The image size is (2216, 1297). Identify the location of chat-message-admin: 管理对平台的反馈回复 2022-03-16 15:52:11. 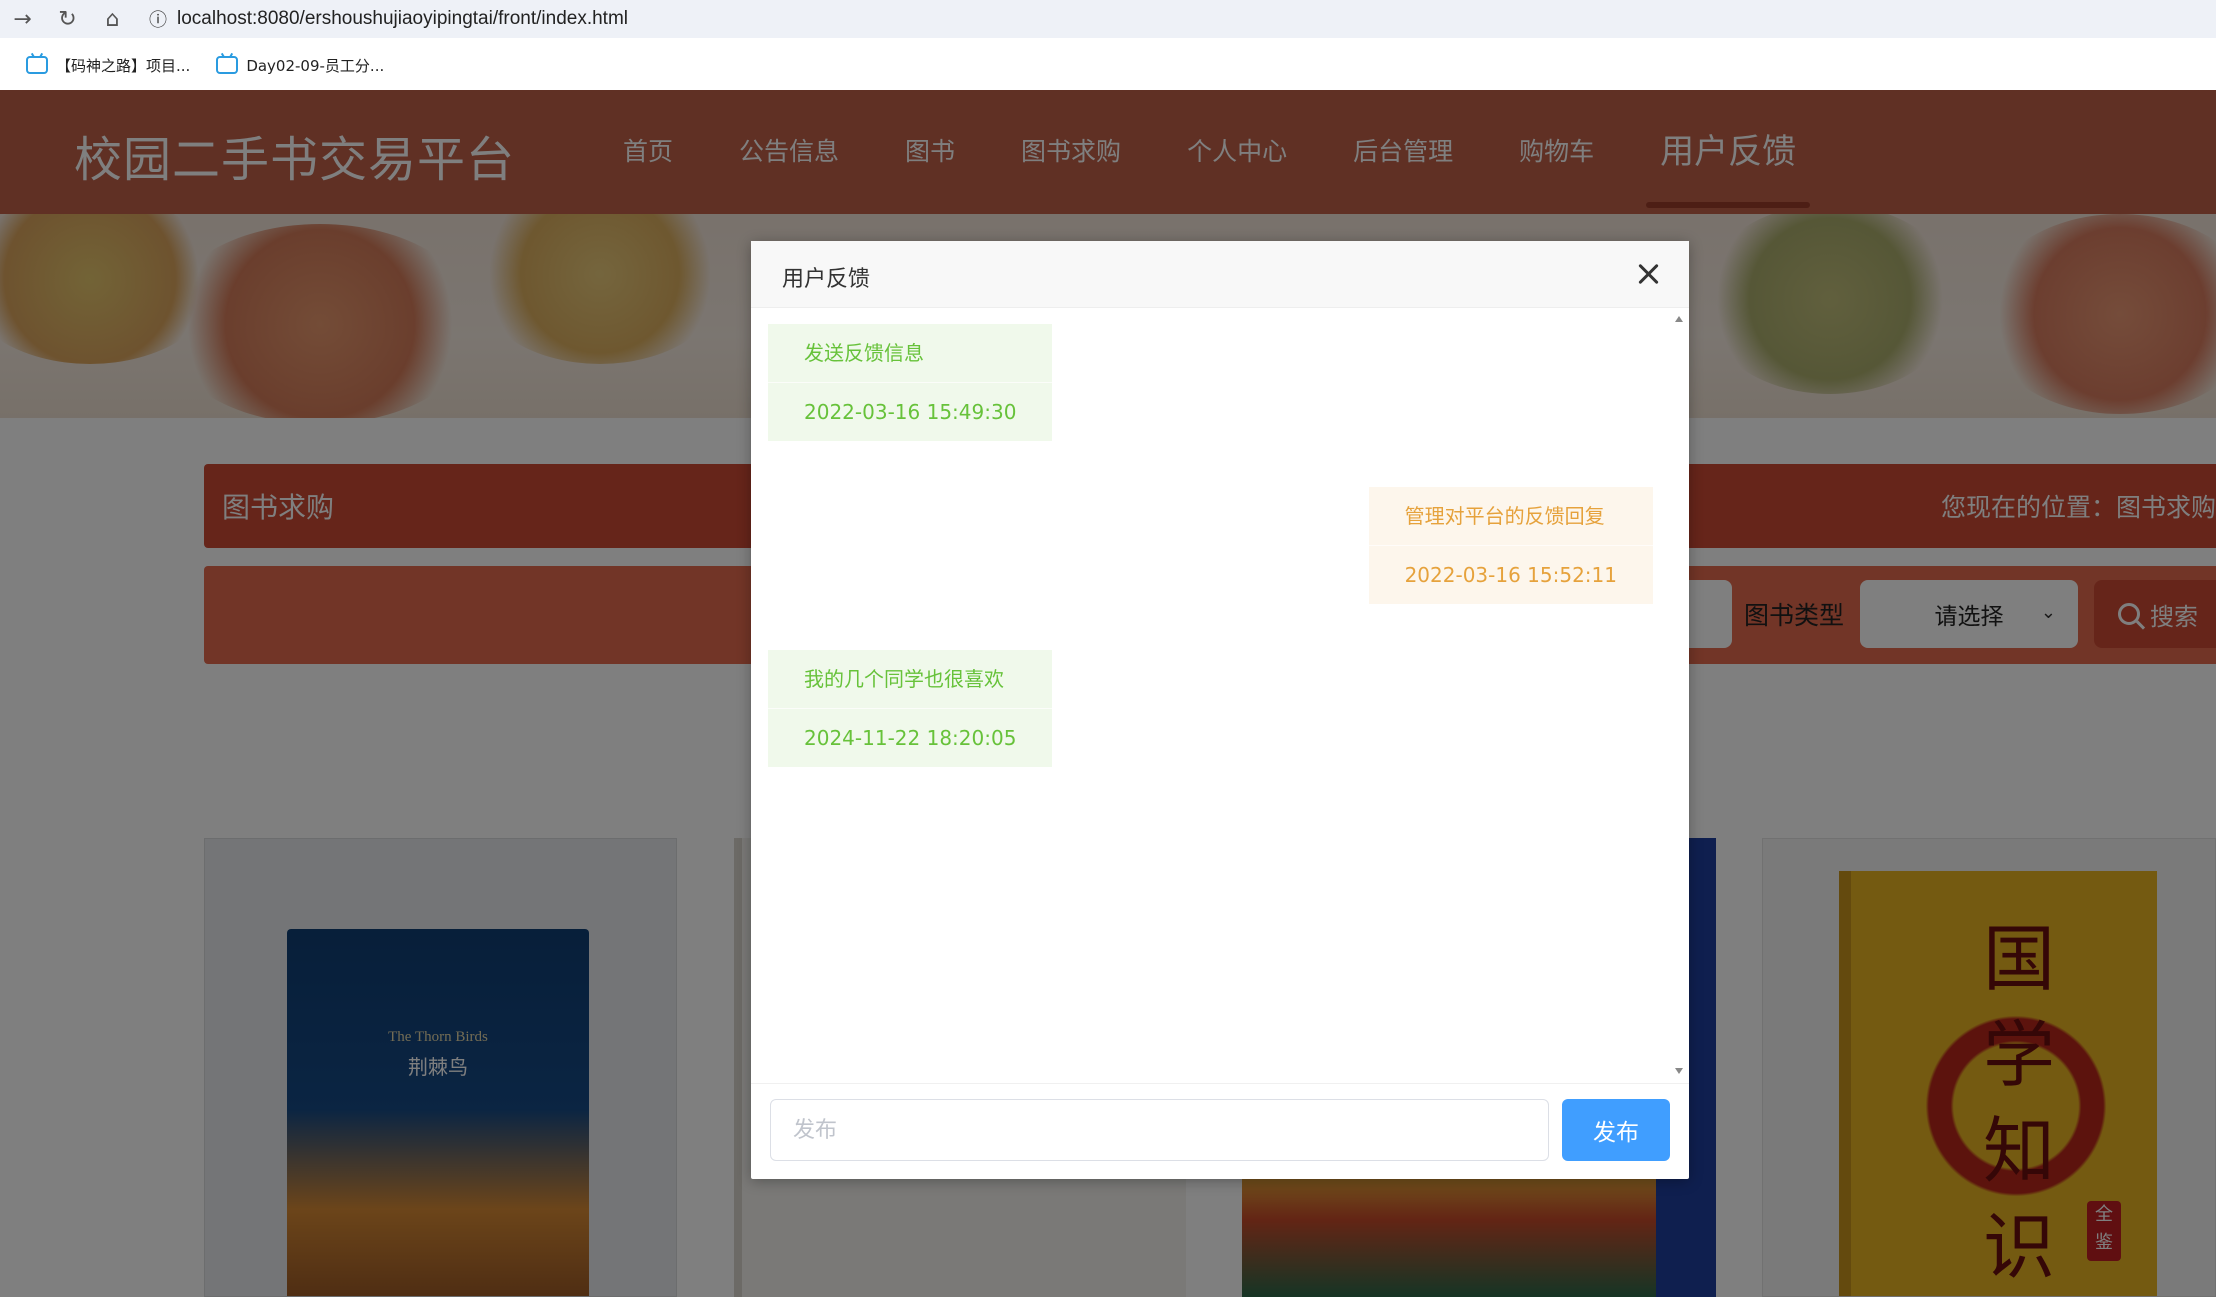
(1510, 545).